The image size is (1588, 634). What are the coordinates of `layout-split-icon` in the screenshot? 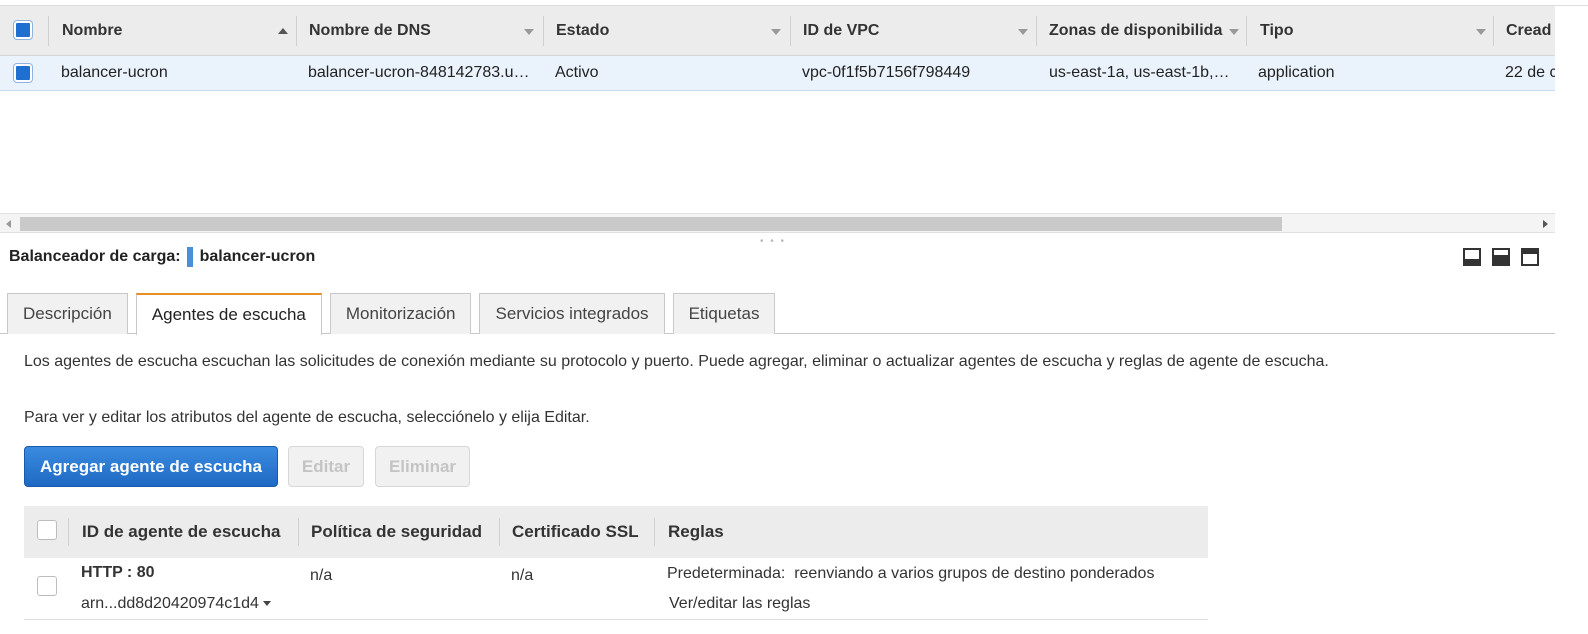 It's located at (1501, 257).